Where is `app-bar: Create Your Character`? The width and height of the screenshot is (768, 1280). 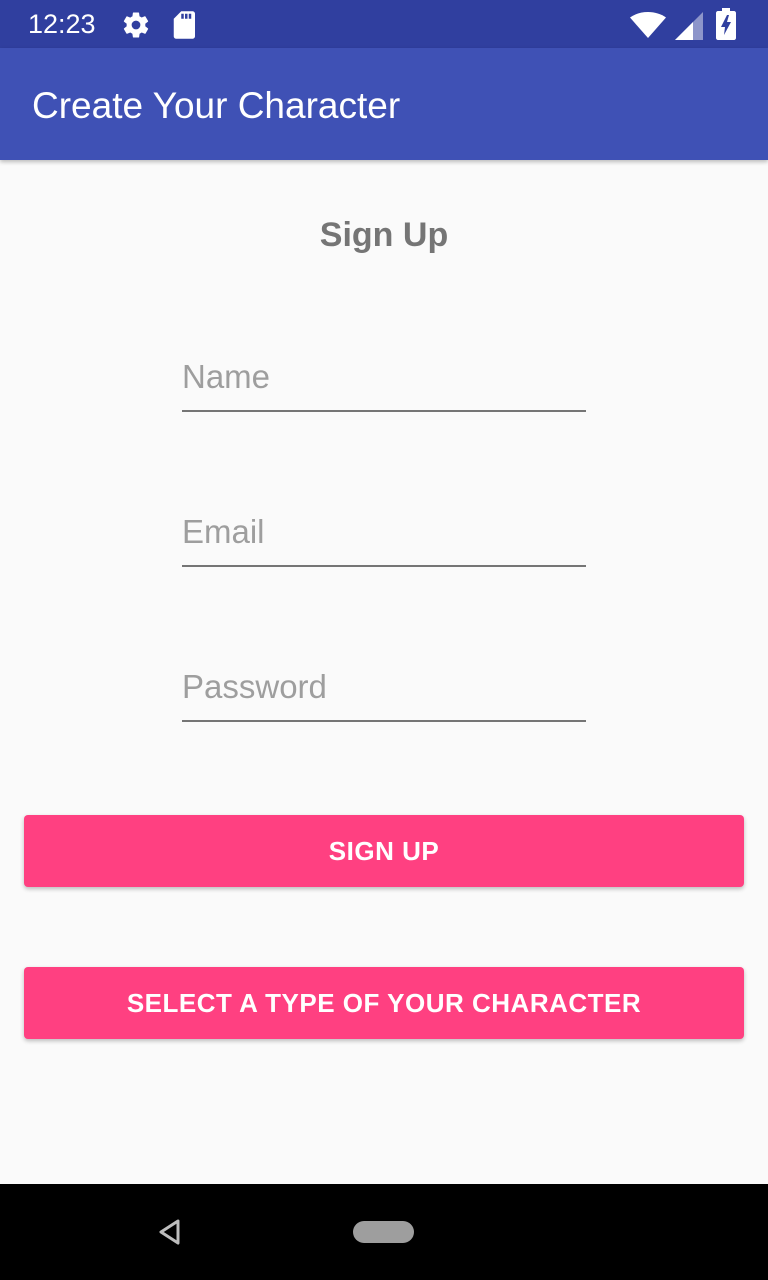
app-bar: Create Your Character is located at coordinates (384, 104).